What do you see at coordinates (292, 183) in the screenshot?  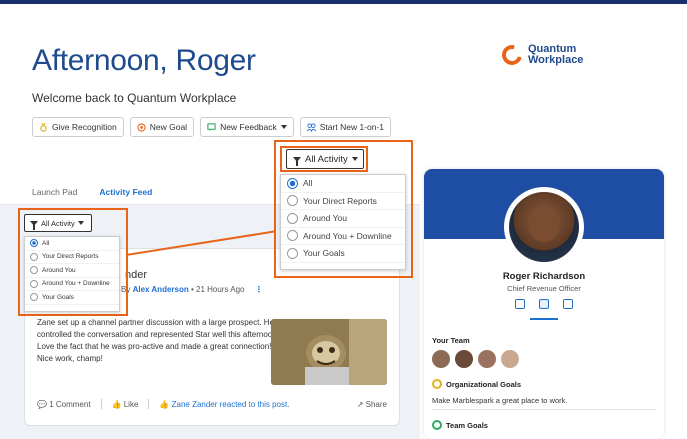 I see `radio-selected-icon` at bounding box center [292, 183].